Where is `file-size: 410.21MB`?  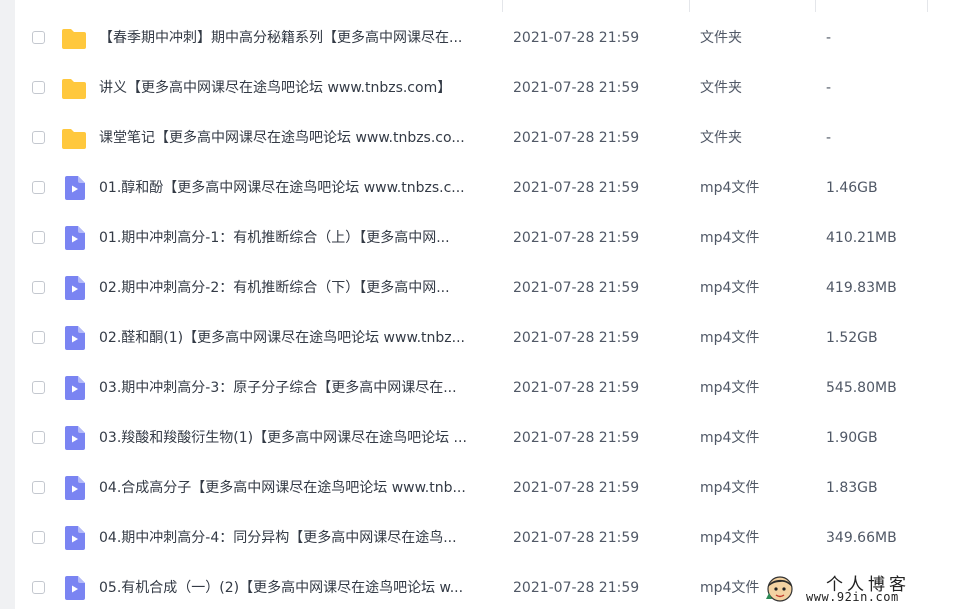
file-size: 410.21MB is located at coordinates (861, 238).